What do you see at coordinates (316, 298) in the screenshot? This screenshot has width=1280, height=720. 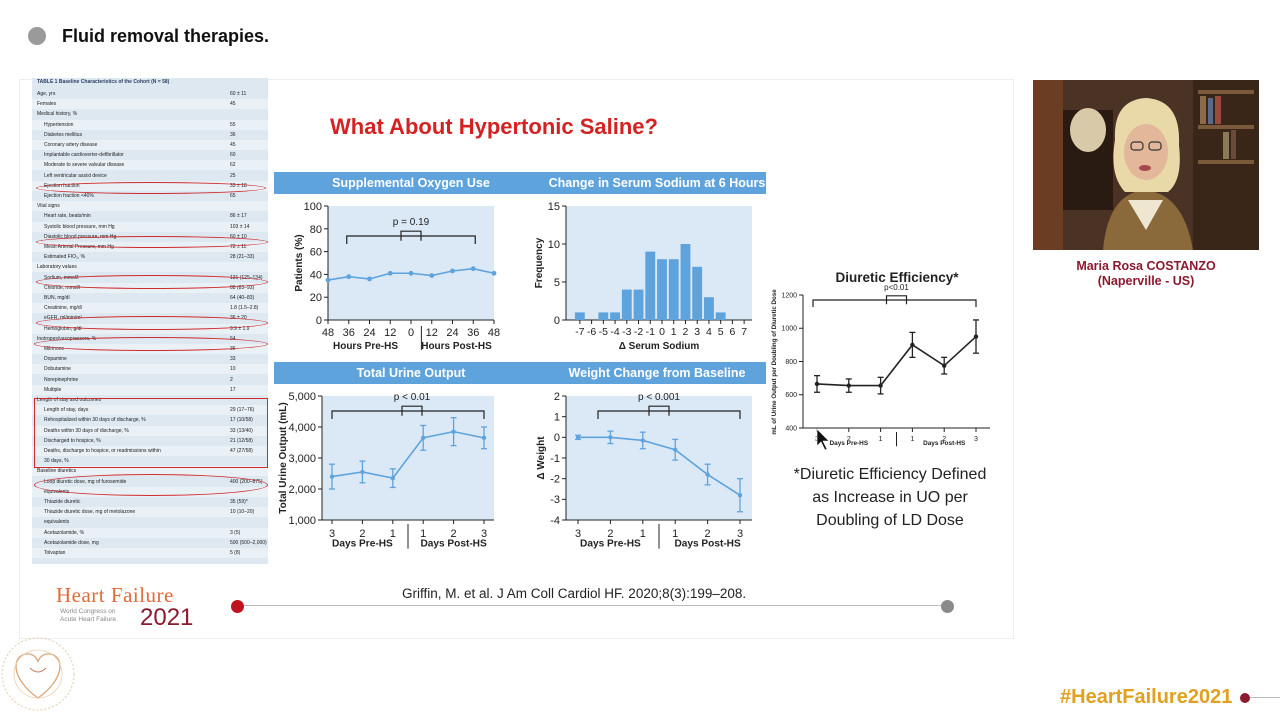 I see `y-tick-label: 20` at bounding box center [316, 298].